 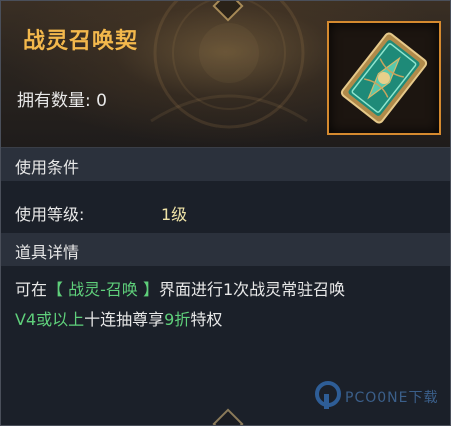 What do you see at coordinates (227, 416) in the screenshot?
I see `bottom-diamond-ornament` at bounding box center [227, 416].